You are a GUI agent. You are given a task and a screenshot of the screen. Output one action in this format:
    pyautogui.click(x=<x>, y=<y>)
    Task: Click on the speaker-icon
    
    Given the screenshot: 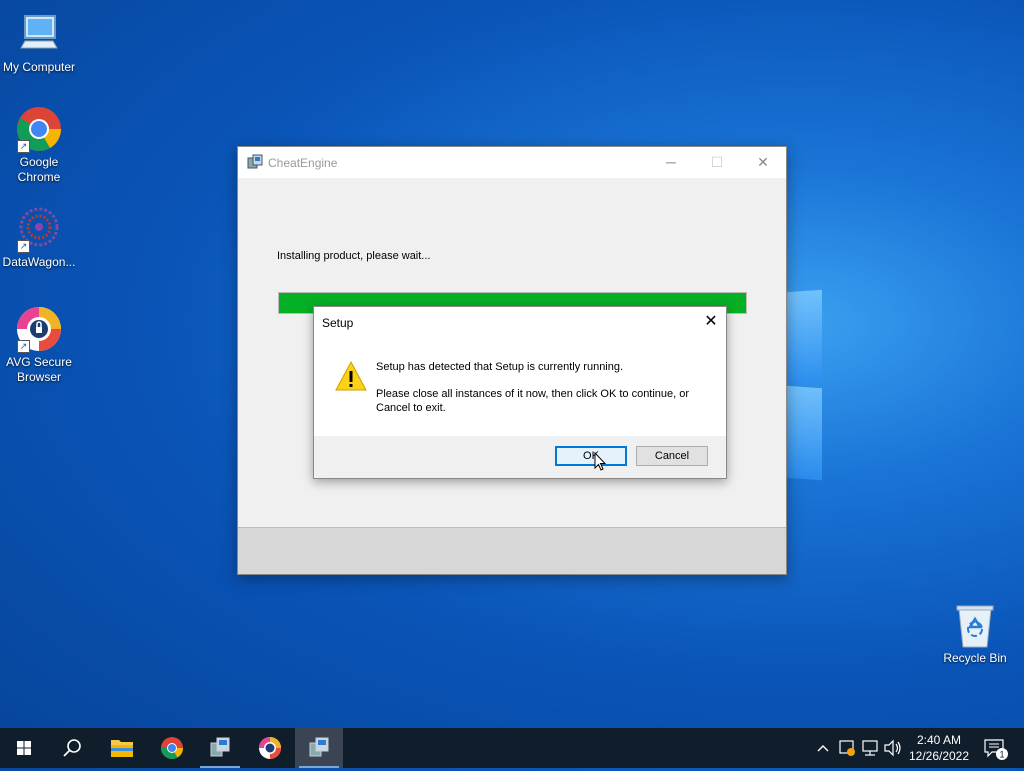 What is the action you would take?
    pyautogui.click(x=892, y=748)
    